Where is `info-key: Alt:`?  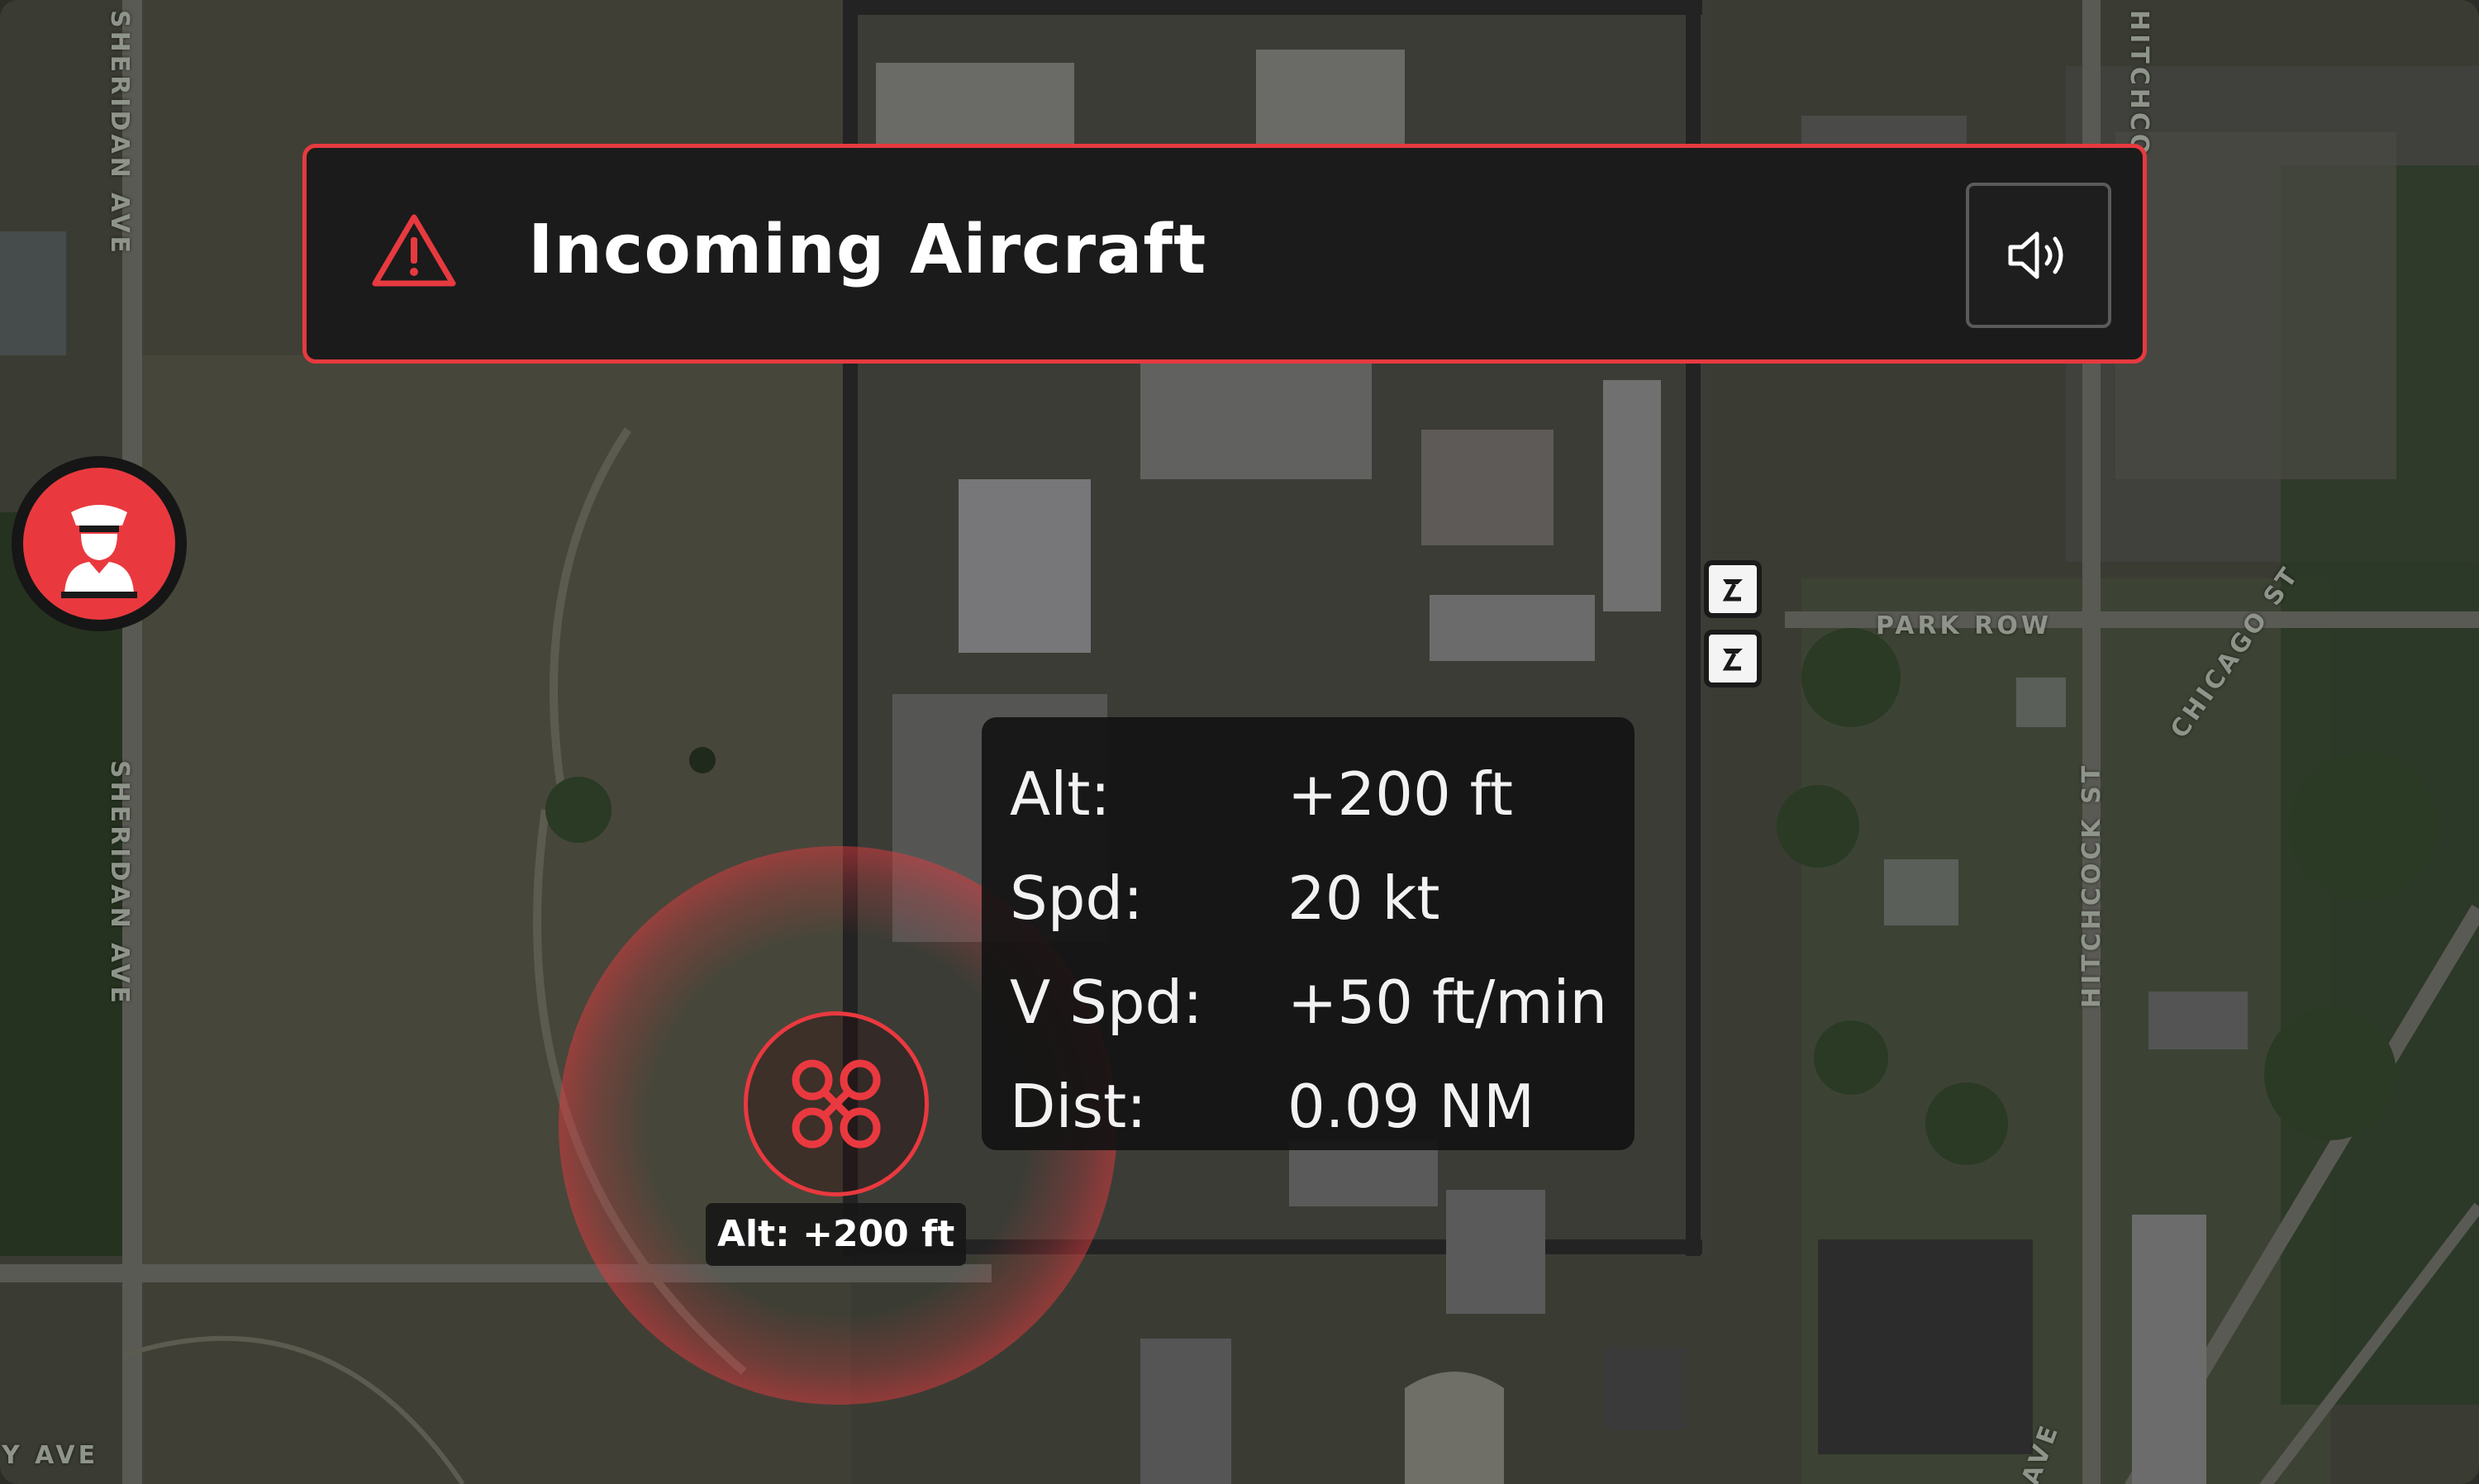 info-key: Alt: is located at coordinates (1060, 794).